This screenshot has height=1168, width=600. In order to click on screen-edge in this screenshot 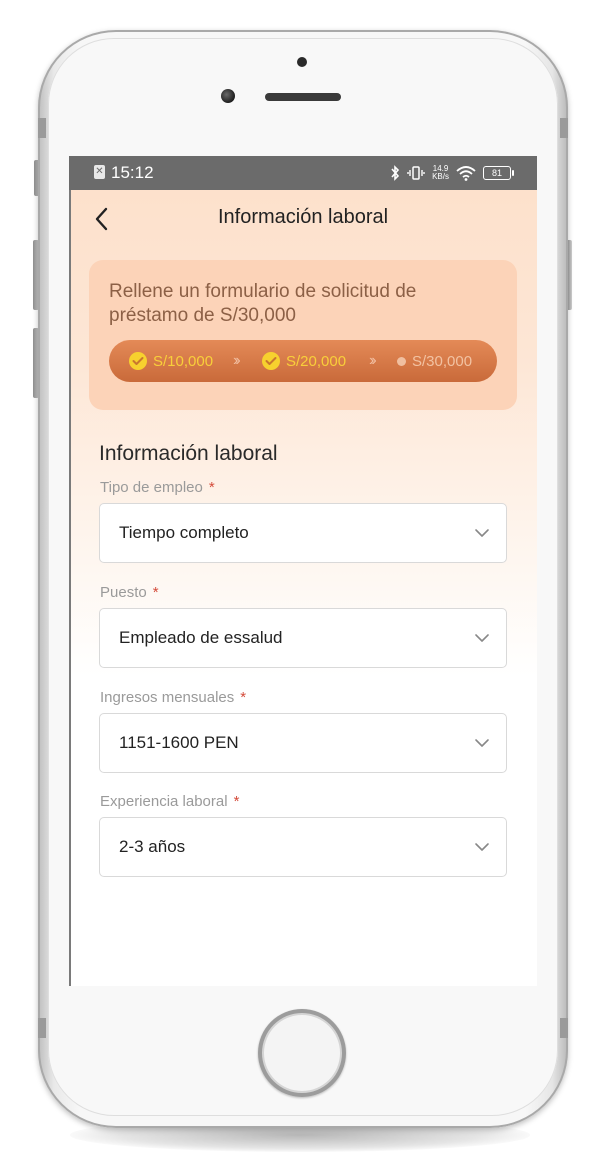, I will do `click(70, 588)`.